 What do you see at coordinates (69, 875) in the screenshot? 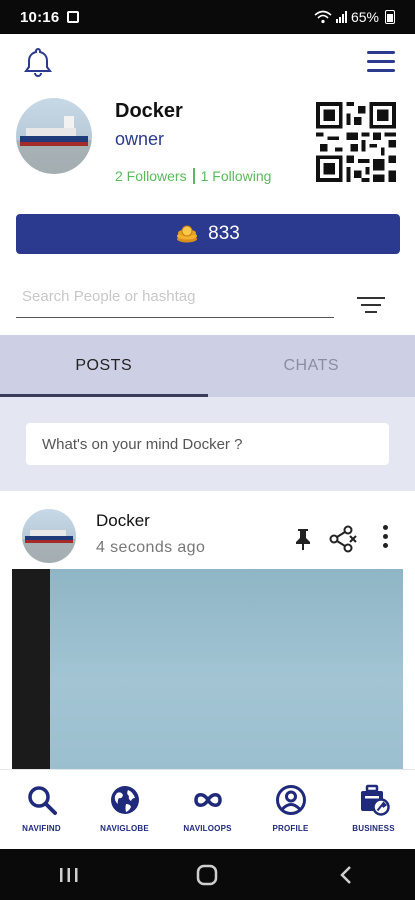
I see `recent-apps-icon` at bounding box center [69, 875].